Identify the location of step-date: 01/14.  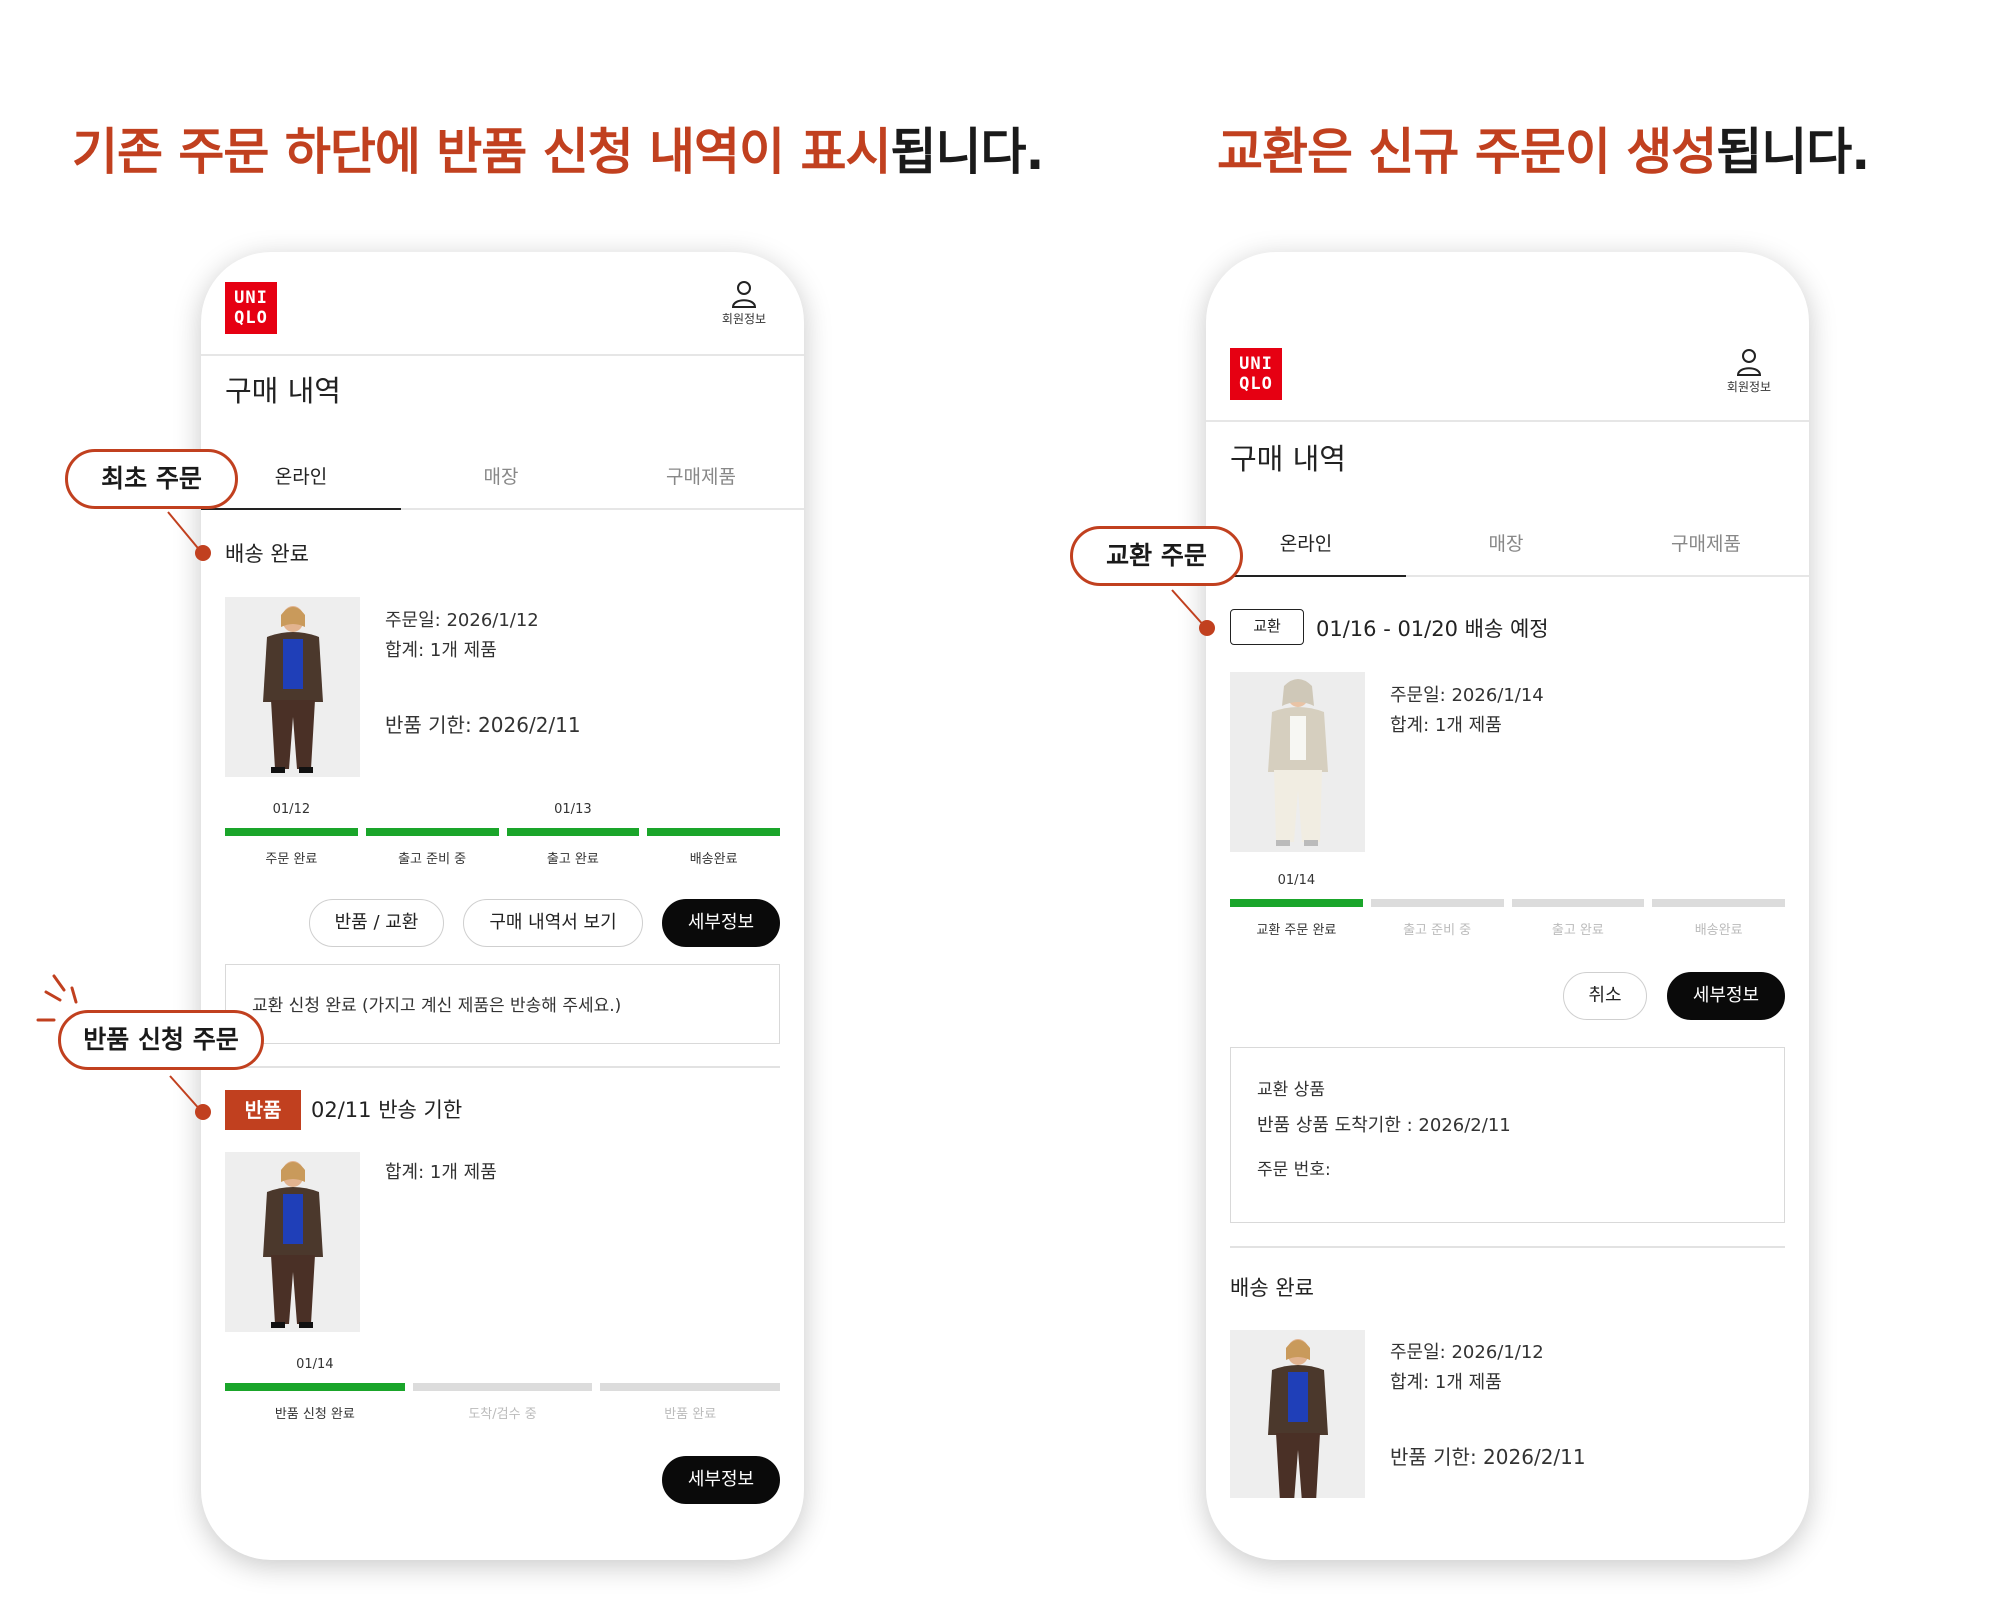
(315, 1364).